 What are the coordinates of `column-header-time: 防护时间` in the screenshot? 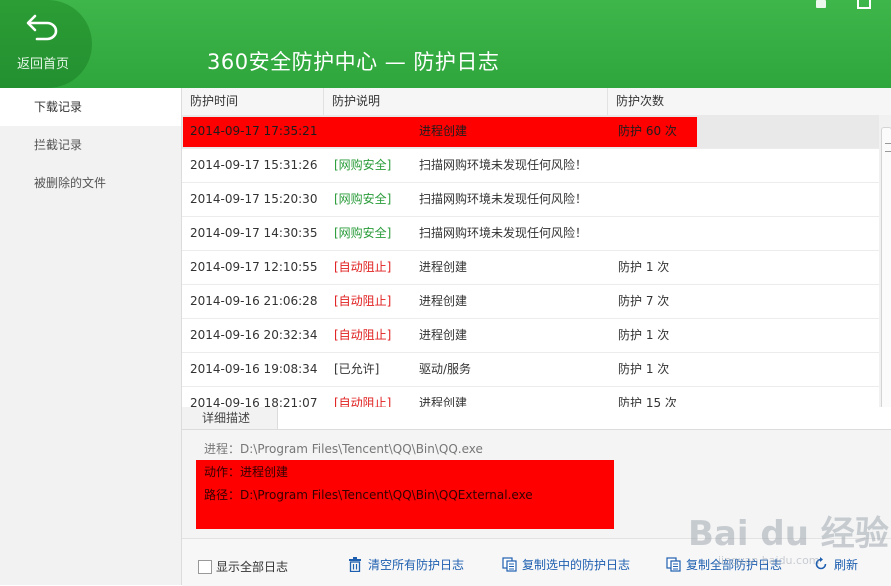 It's located at (253, 101).